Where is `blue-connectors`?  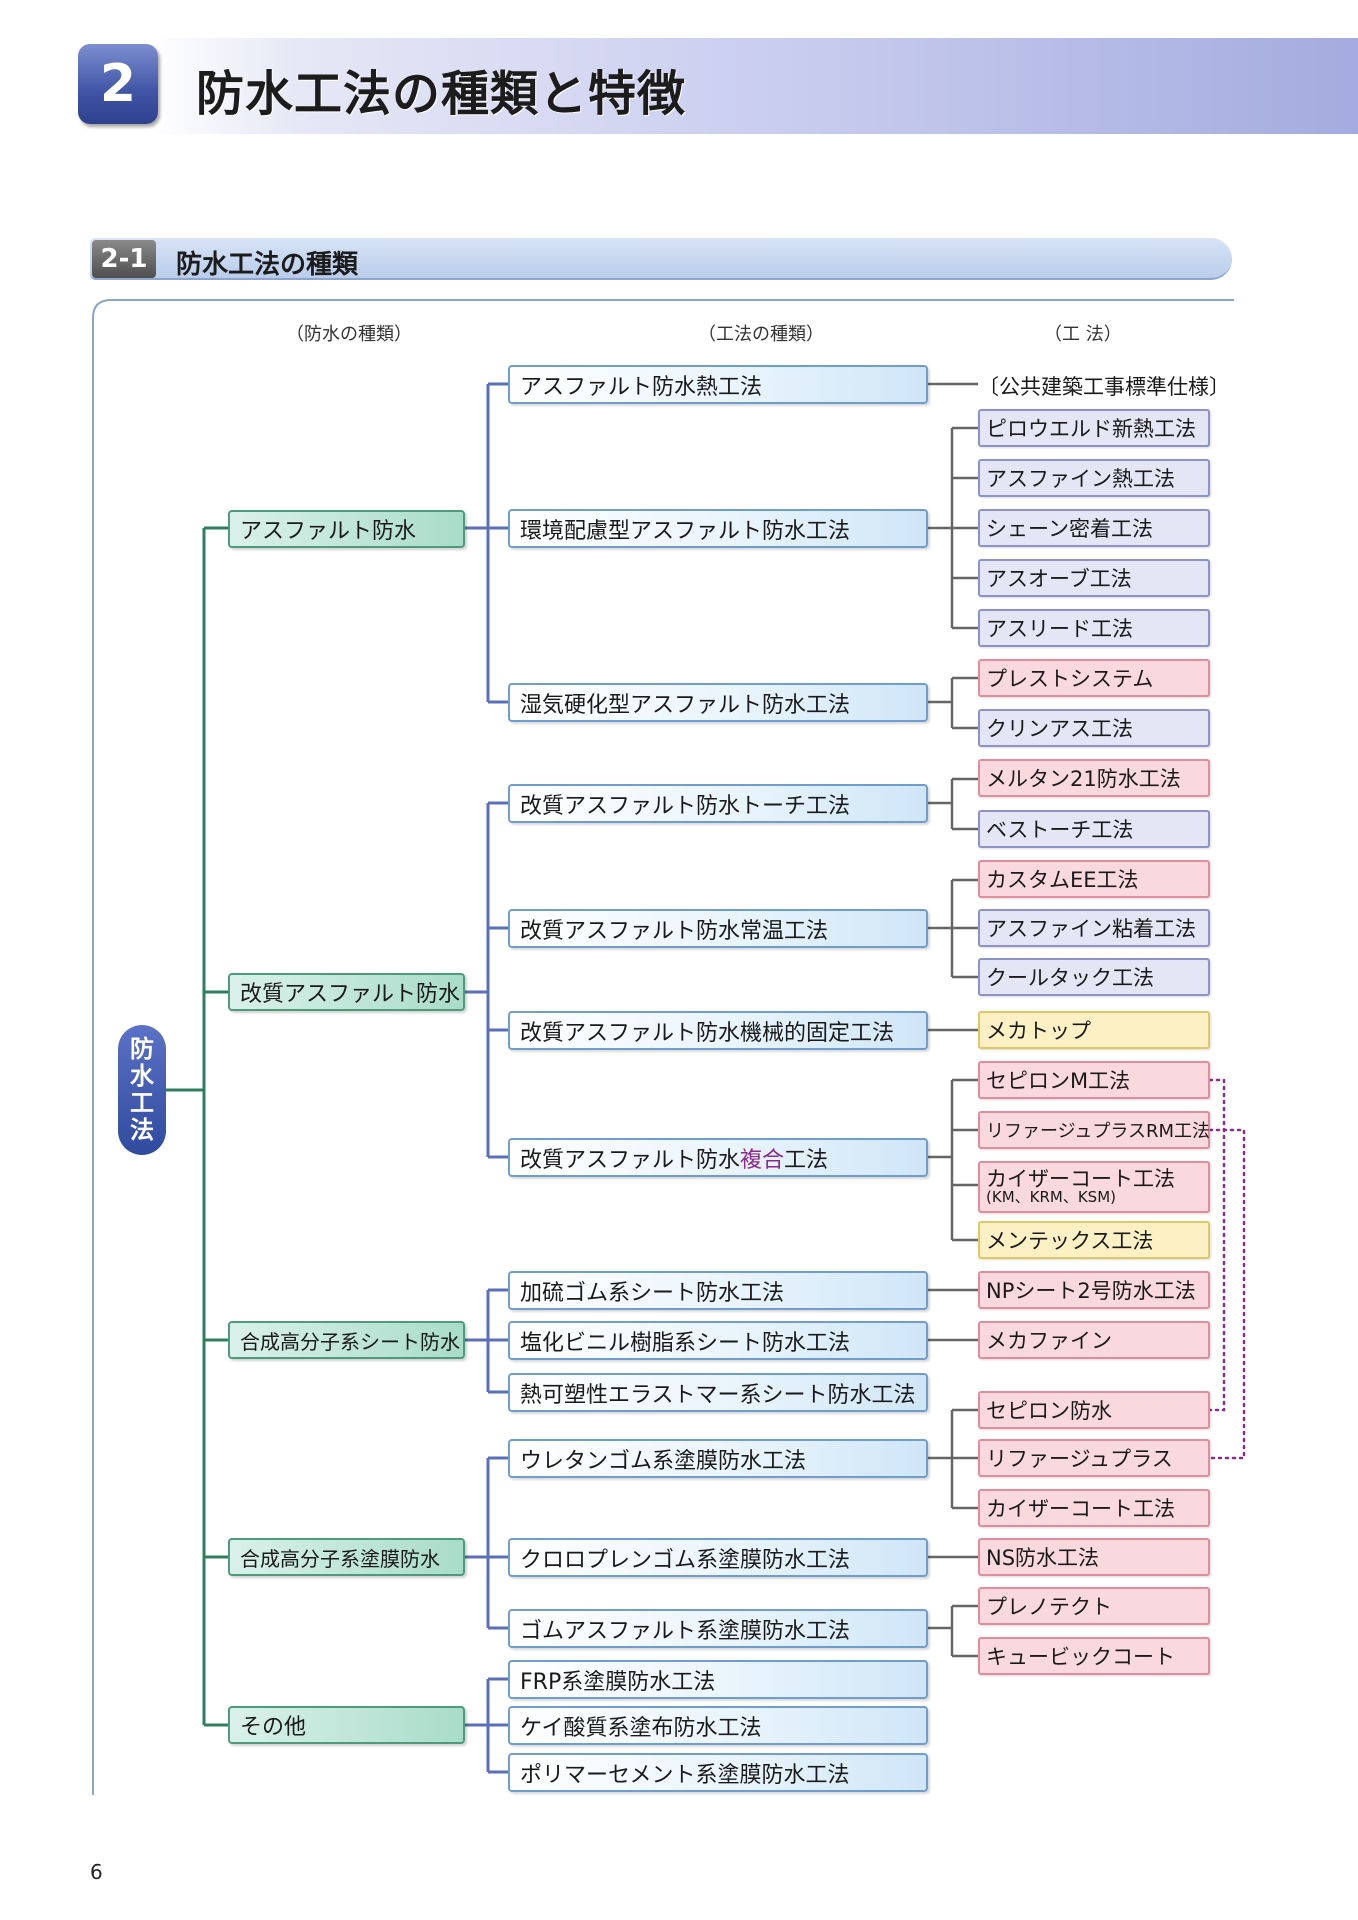
blue-connectors is located at coordinates (486, 1078).